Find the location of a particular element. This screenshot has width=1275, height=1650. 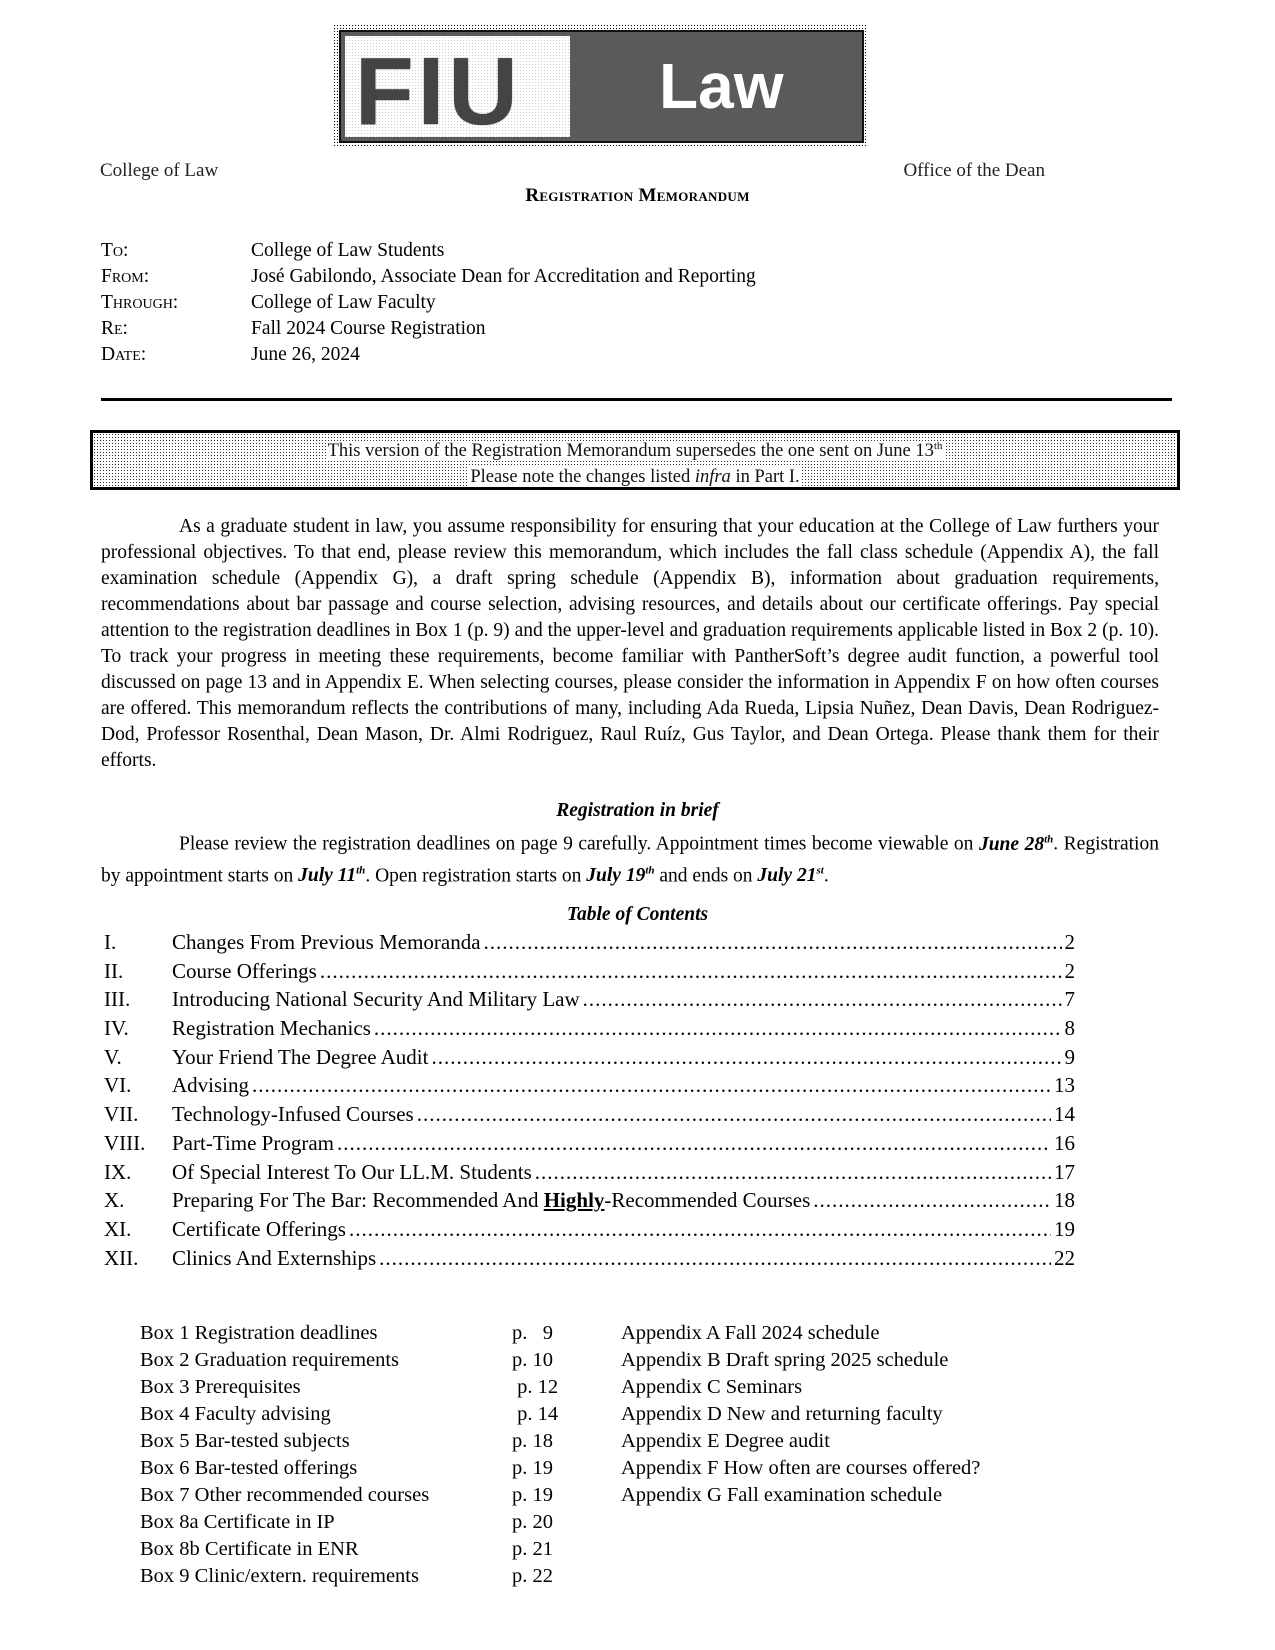

appendix-item: Appendix B Draft spring 2025 schedule is located at coordinates (785, 1360).